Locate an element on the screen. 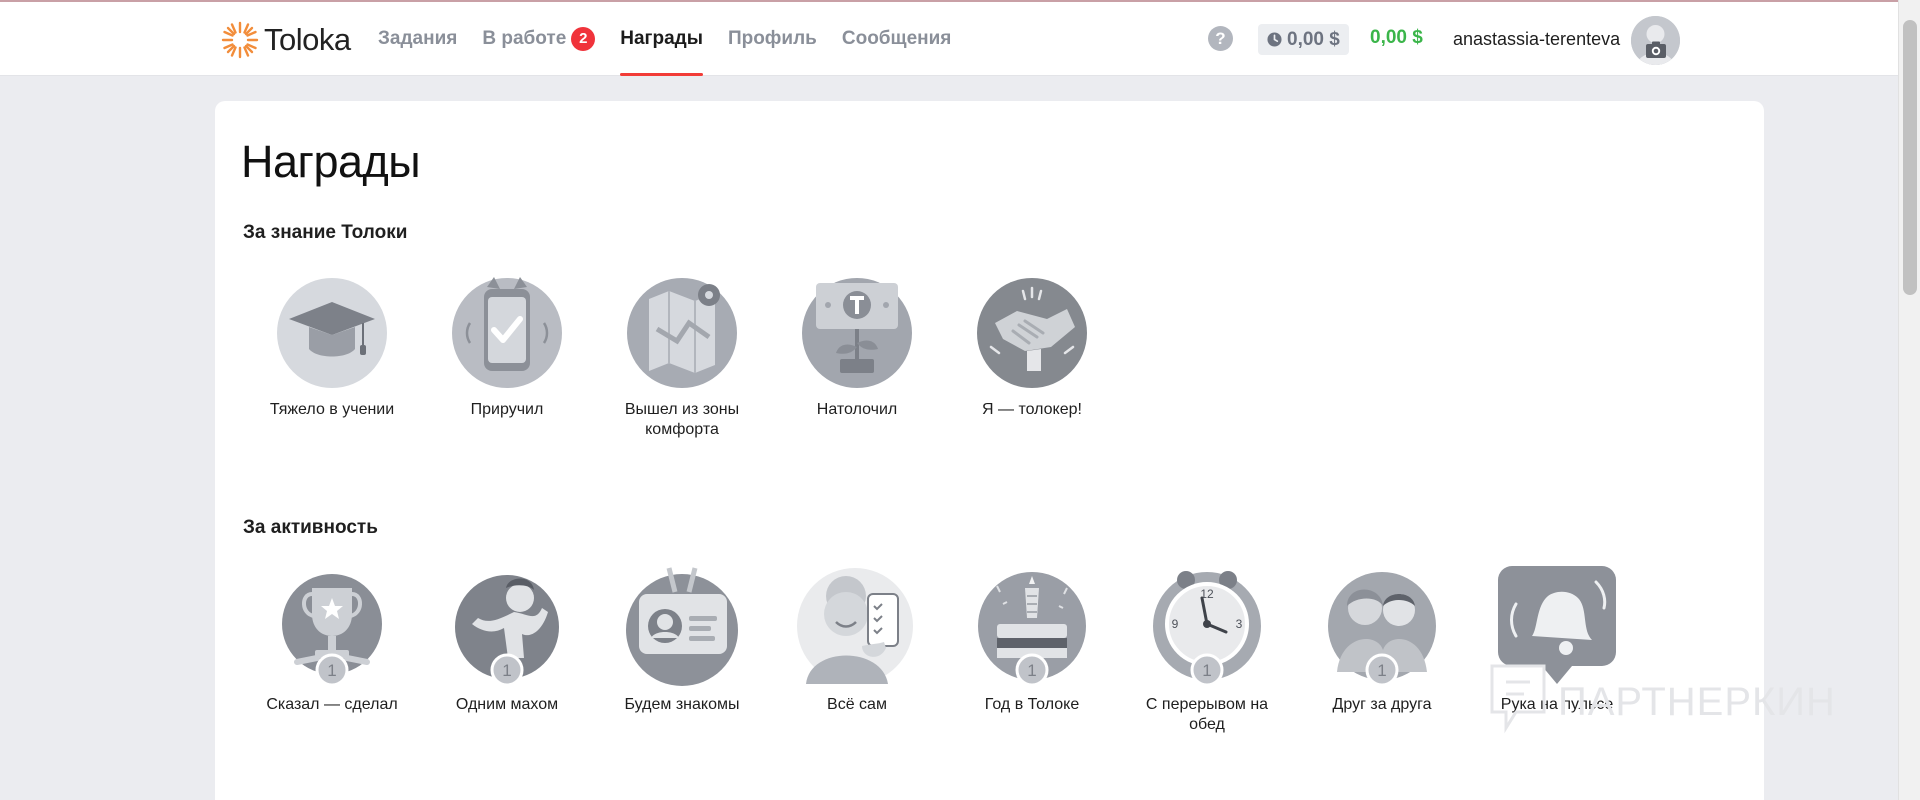  nav-item-profile: Профиль is located at coordinates (772, 39).